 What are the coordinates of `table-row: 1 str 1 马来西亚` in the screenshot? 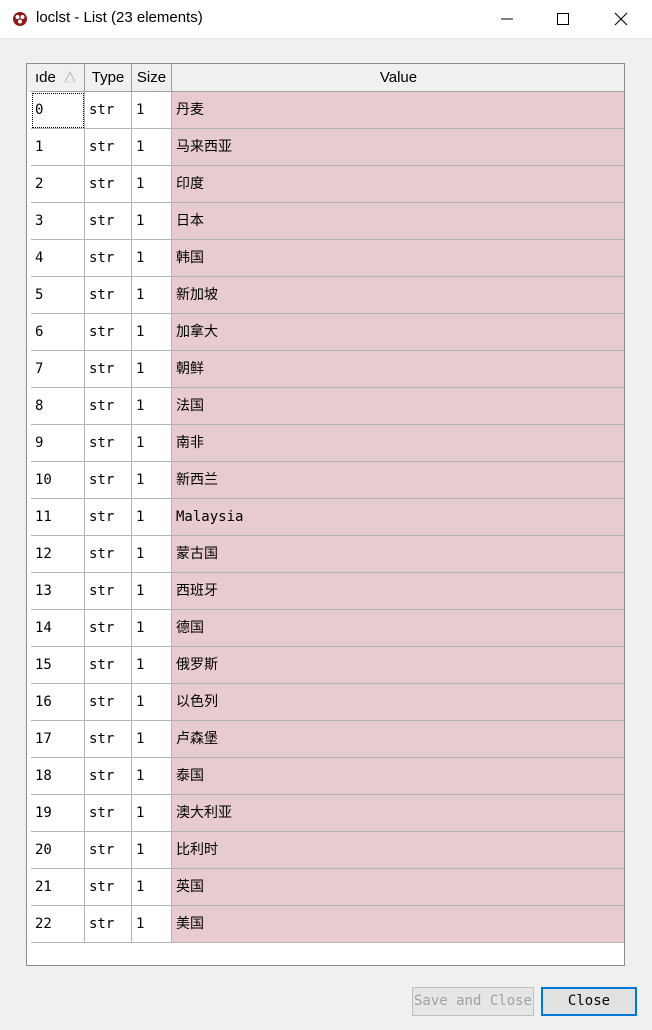 It's located at (327, 147).